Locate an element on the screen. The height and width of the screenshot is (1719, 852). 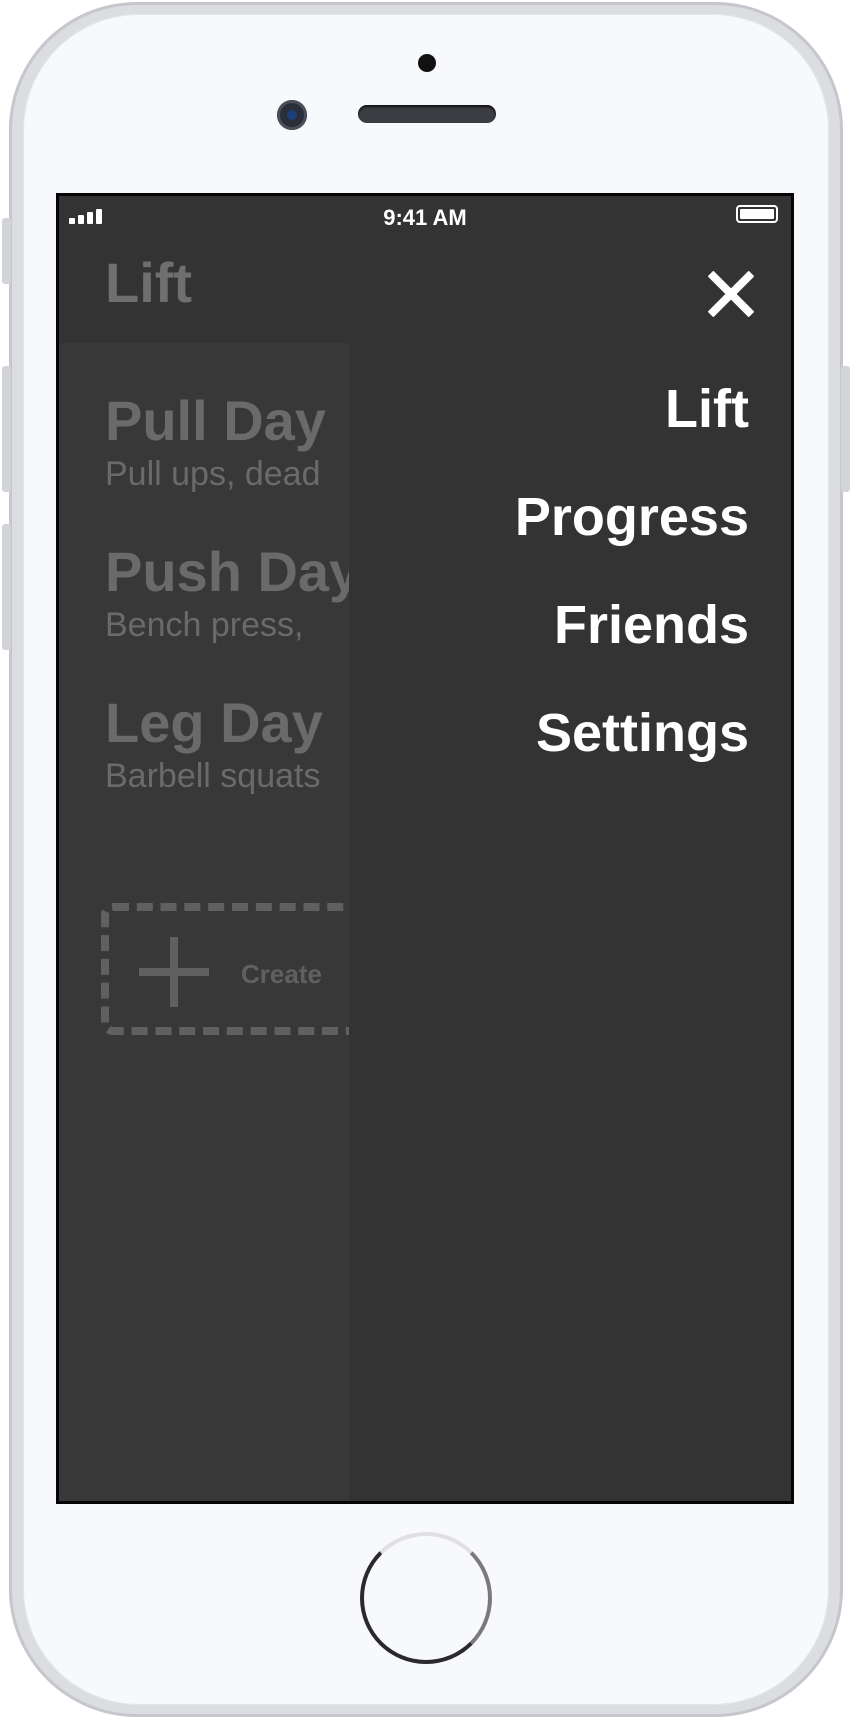
status-bar: 9:41 AM is located at coordinates (425, 213).